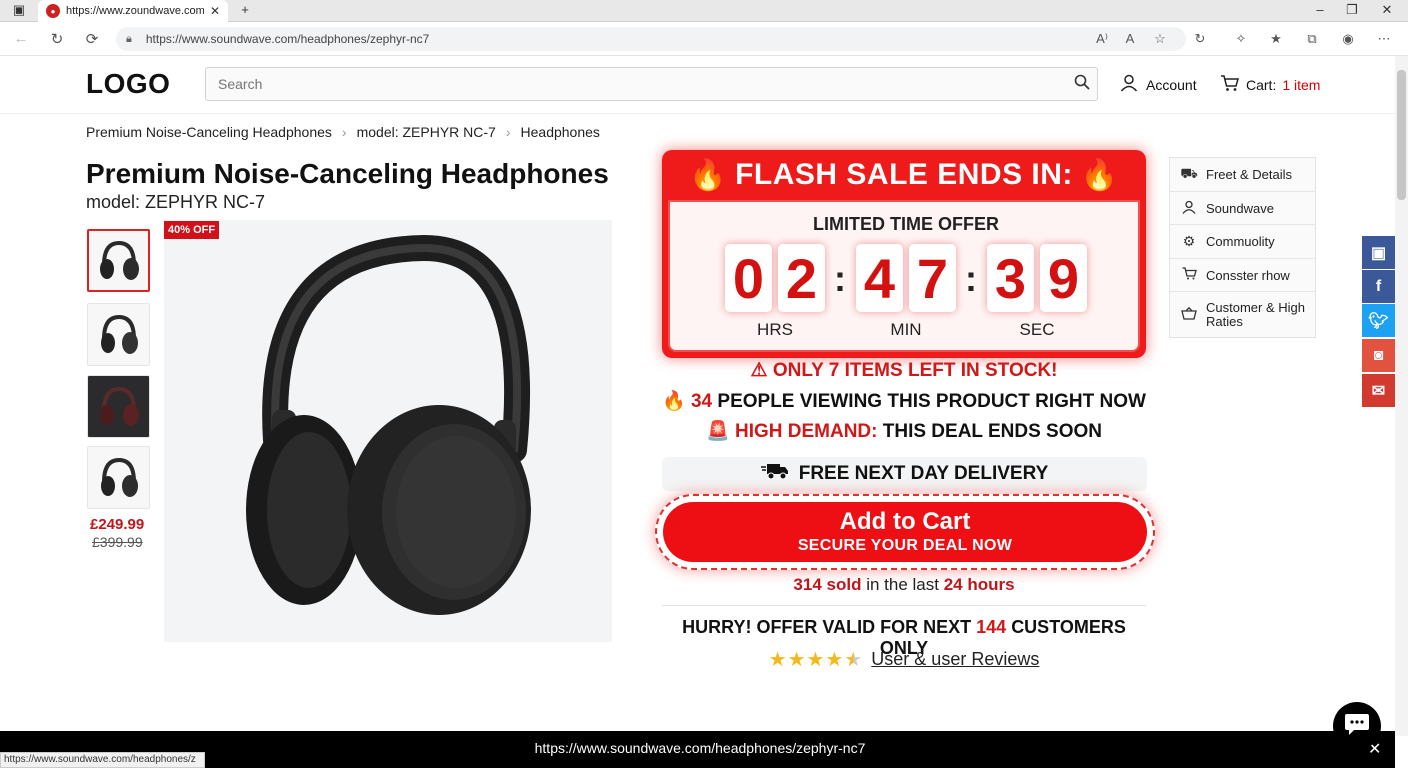 The image size is (1408, 768). I want to click on search-bar, so click(651, 84).